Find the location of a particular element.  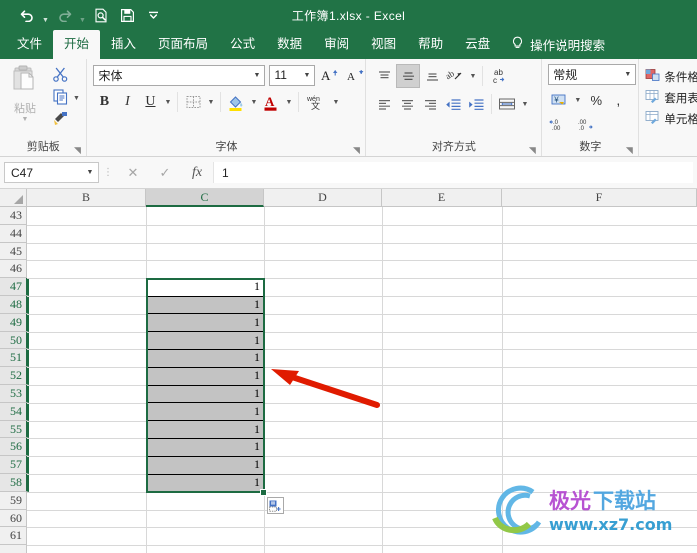

format-painter-button is located at coordinates (67, 120).